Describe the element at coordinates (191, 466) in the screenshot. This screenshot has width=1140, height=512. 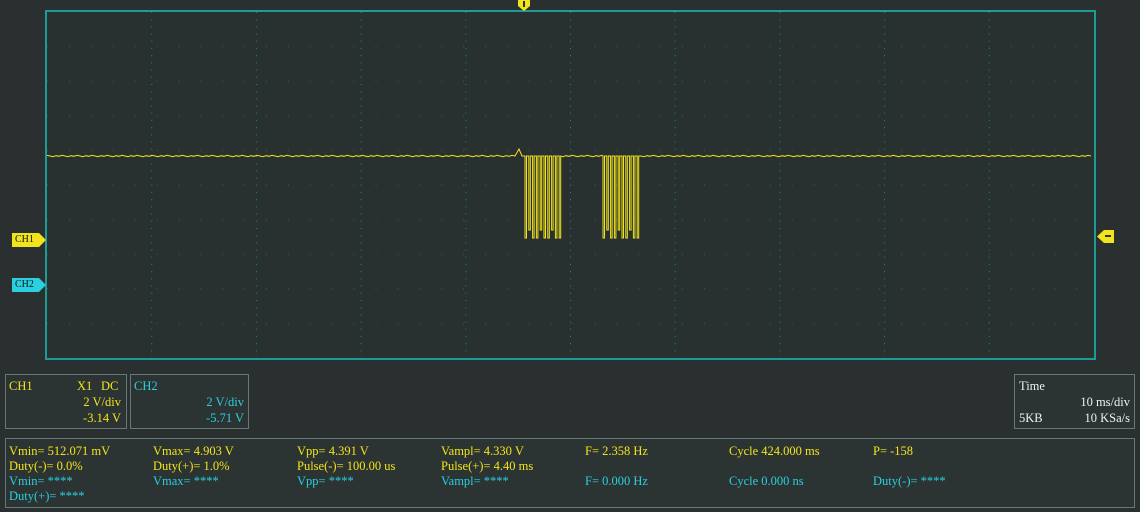
I see `ch1-duty-positive: Duty(+)= 1.0%` at that location.